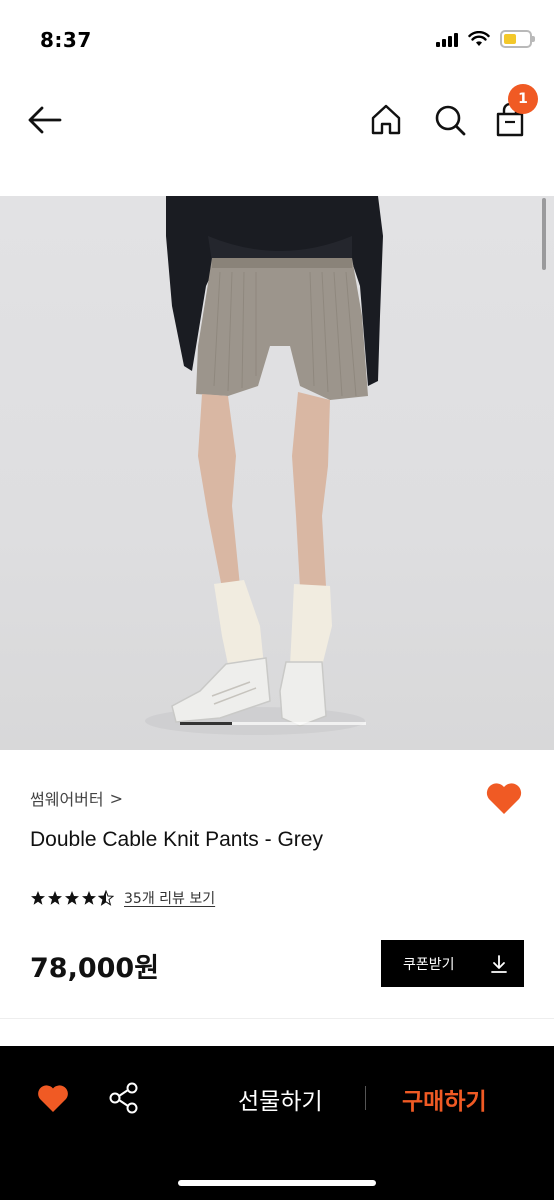  I want to click on status-bar: 8:37, so click(277, 40).